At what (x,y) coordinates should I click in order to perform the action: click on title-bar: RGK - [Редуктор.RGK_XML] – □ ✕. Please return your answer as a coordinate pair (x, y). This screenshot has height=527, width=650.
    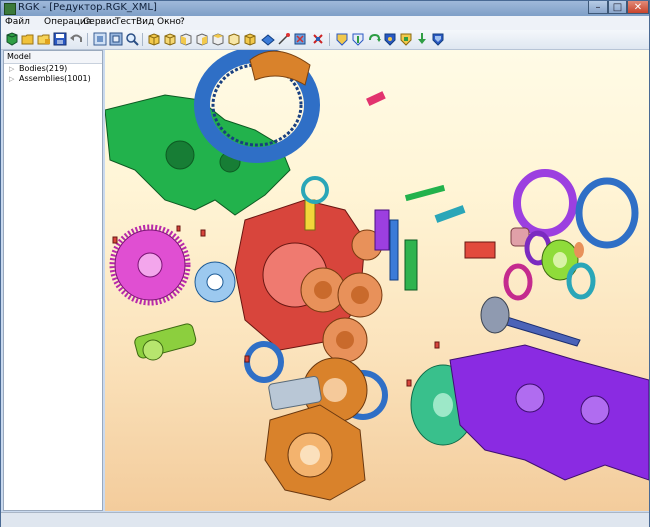
    Looking at the image, I should click on (325, 8).